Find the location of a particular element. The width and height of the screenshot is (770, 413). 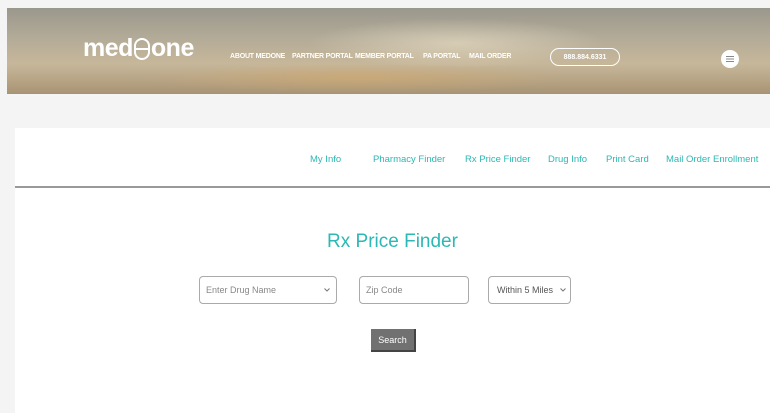

subnav-pharmacy-finder: Pharmacy Finder is located at coordinates (409, 159).